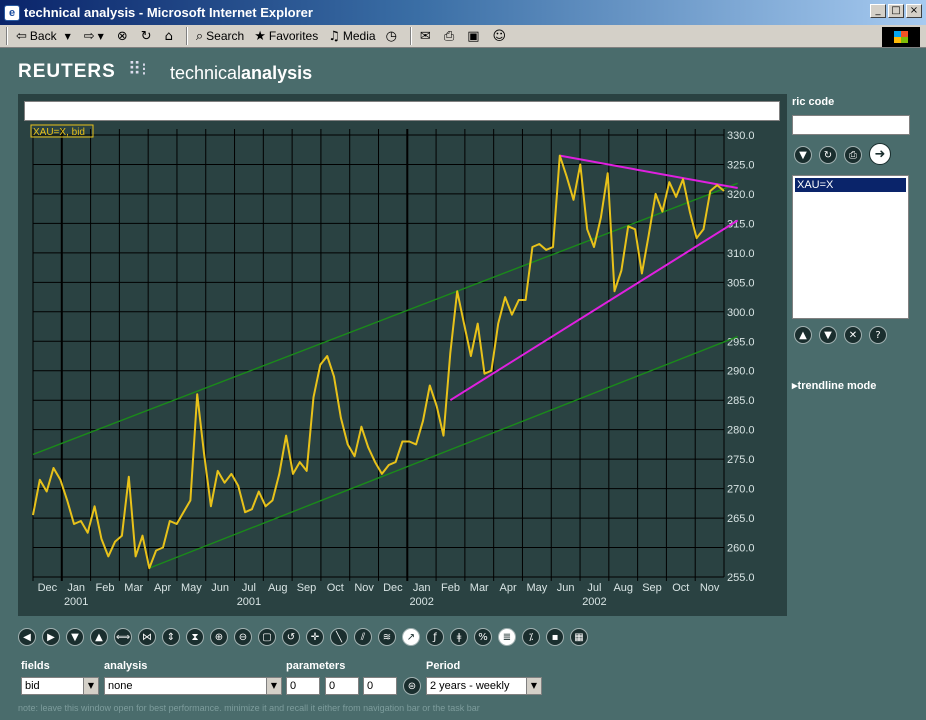 The image size is (926, 720). I want to click on table-button: ▦, so click(579, 637).